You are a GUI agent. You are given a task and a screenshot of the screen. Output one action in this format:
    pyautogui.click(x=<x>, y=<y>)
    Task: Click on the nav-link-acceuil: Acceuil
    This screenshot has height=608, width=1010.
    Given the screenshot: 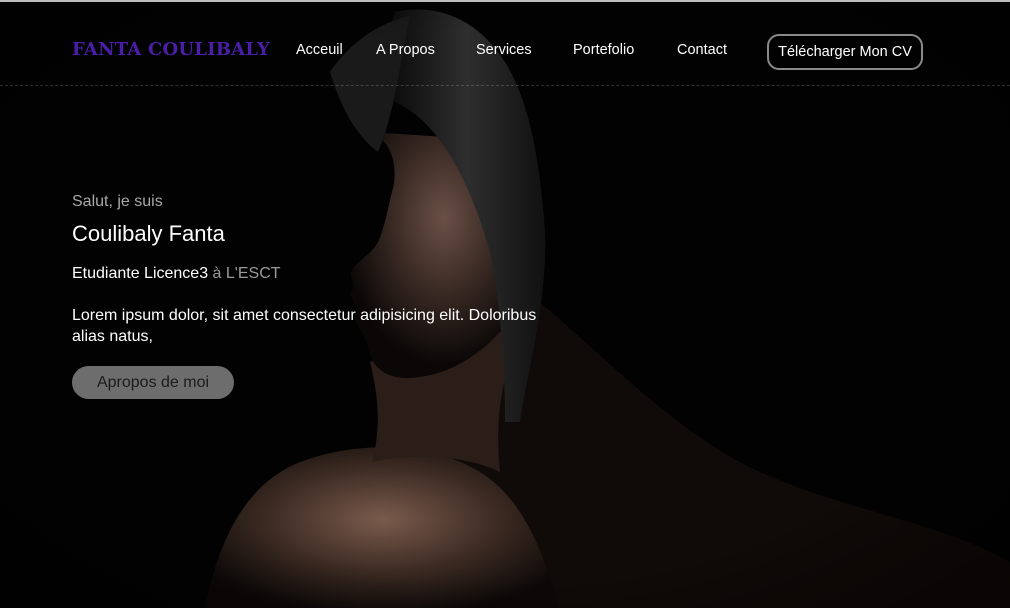 What is the action you would take?
    pyautogui.click(x=319, y=50)
    